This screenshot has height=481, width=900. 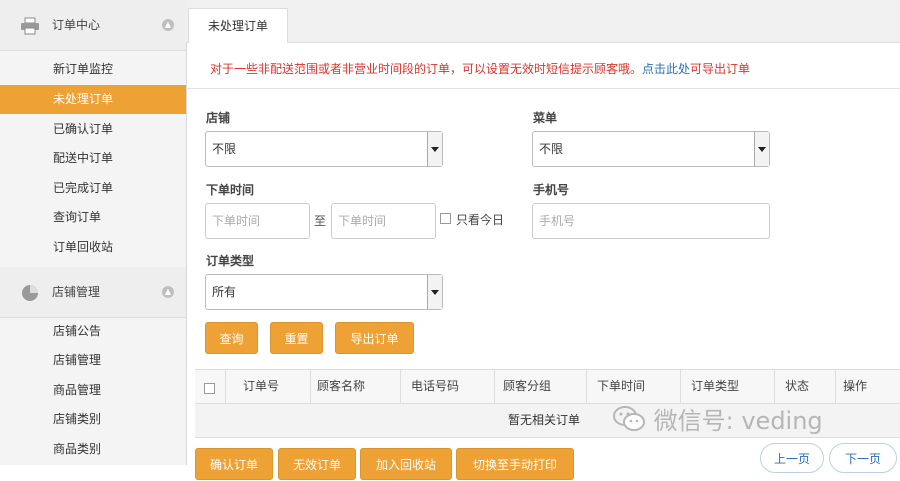 What do you see at coordinates (651, 221) in the screenshot?
I see `phone-input: 手机号` at bounding box center [651, 221].